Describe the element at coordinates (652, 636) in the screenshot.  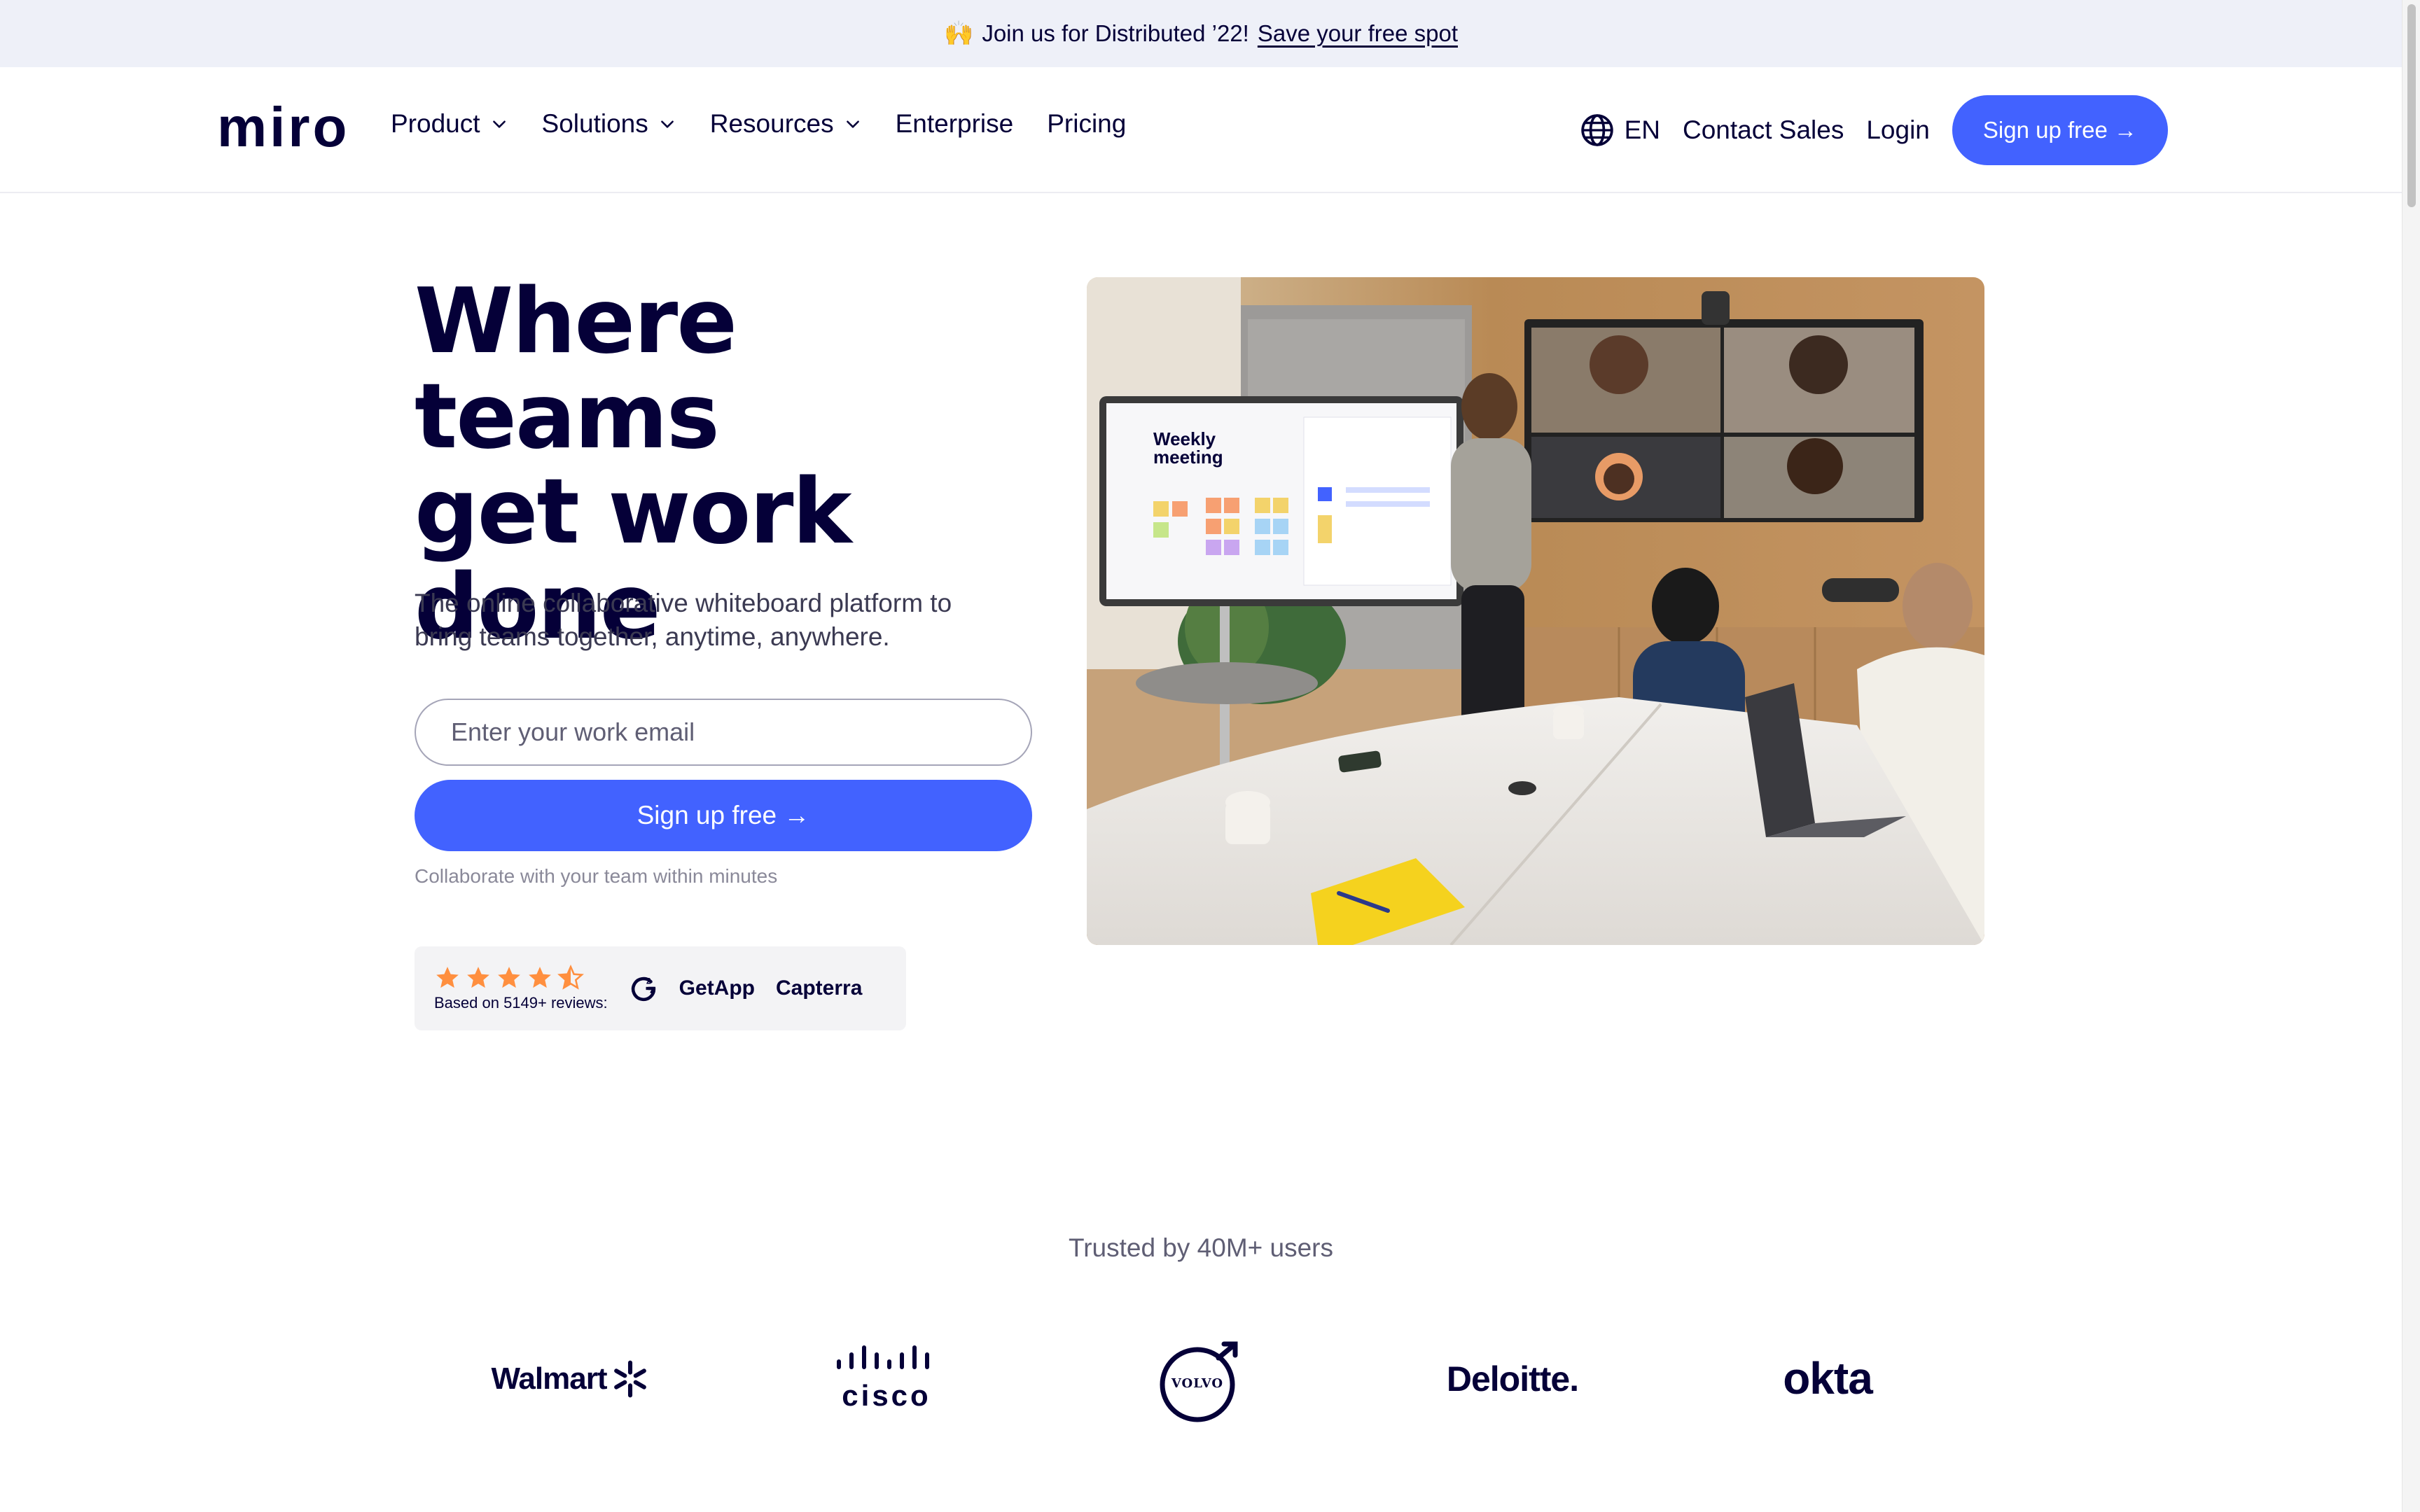
I see `hero-subtitle-line: bring teams together, anytime, anywhere.` at that location.